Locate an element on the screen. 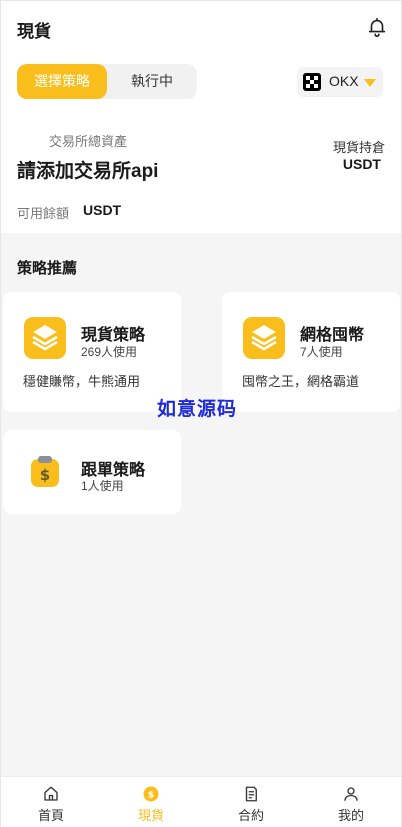  exchange-name: OKX is located at coordinates (344, 81).